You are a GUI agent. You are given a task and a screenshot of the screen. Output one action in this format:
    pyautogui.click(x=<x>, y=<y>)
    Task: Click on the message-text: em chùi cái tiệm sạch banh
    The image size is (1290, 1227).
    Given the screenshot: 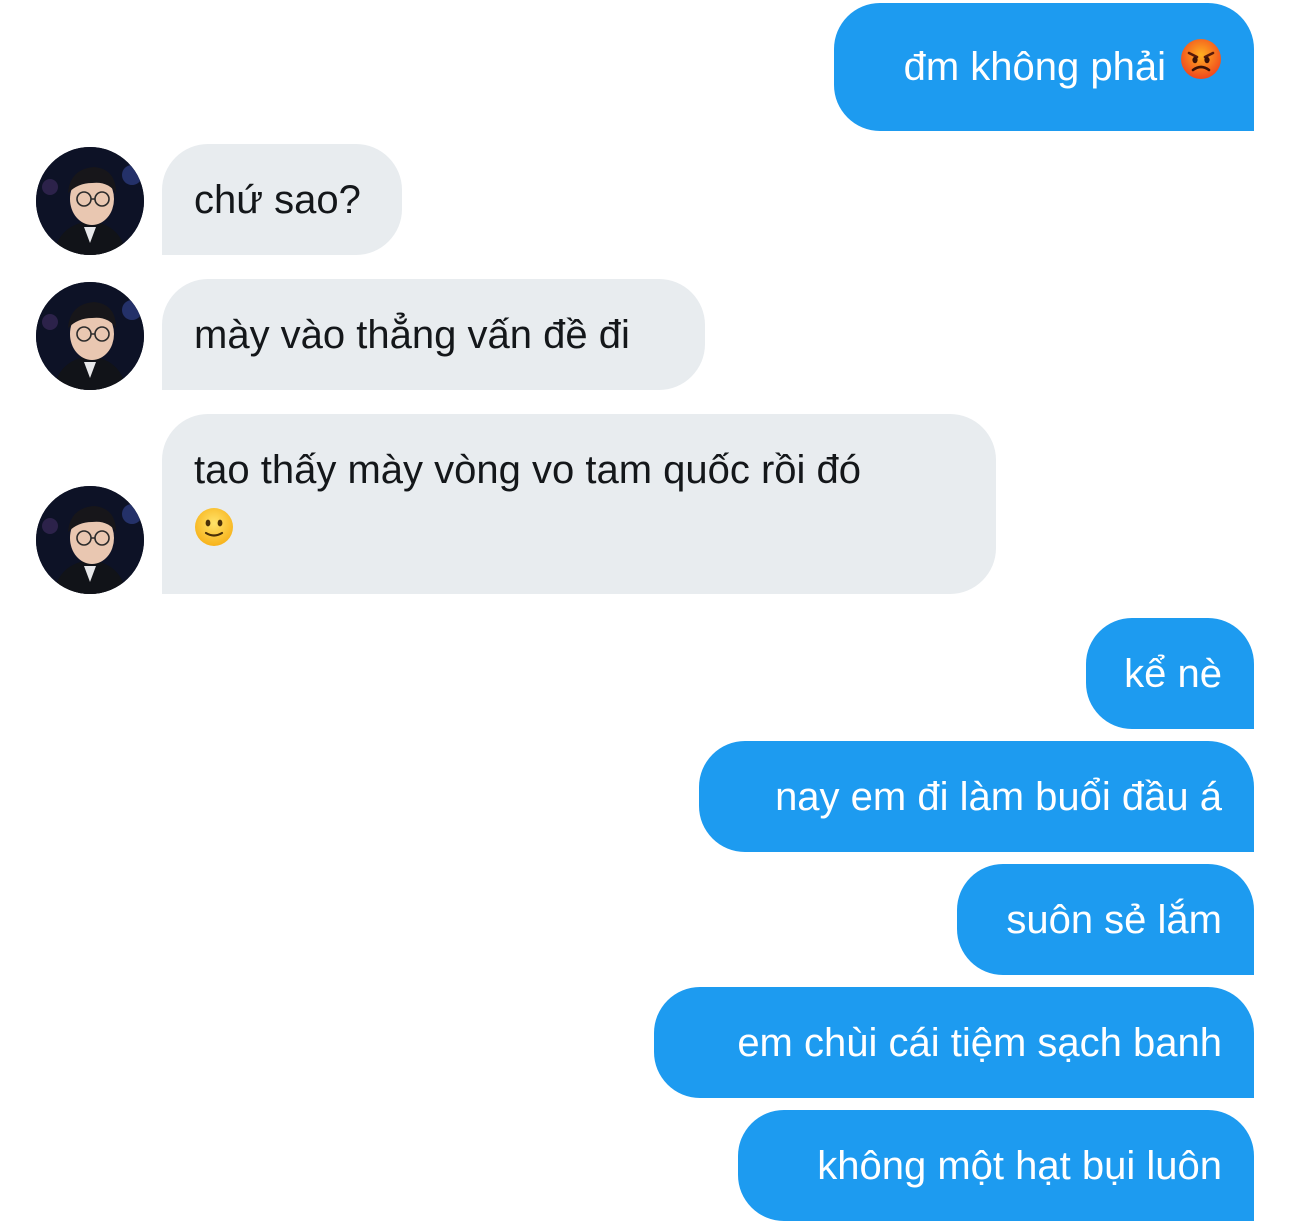 What is the action you would take?
    pyautogui.click(x=979, y=1042)
    